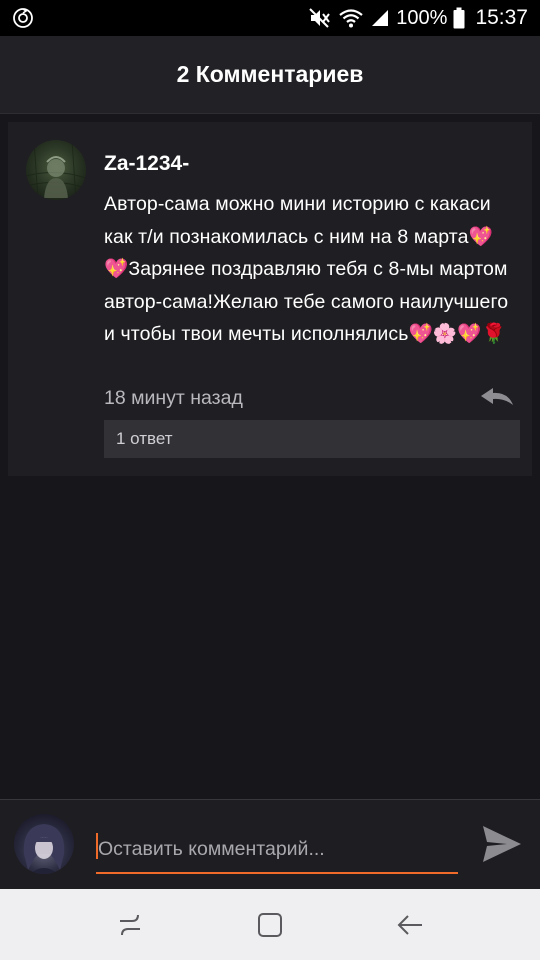 The image size is (540, 960). I want to click on recents-icon, so click(130, 924).